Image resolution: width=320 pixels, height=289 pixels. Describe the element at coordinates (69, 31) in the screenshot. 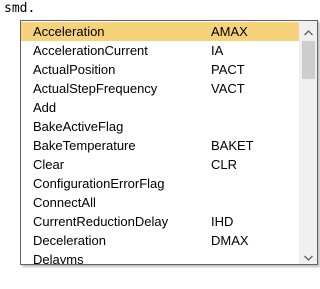

I see `item-name: Acceleration` at that location.